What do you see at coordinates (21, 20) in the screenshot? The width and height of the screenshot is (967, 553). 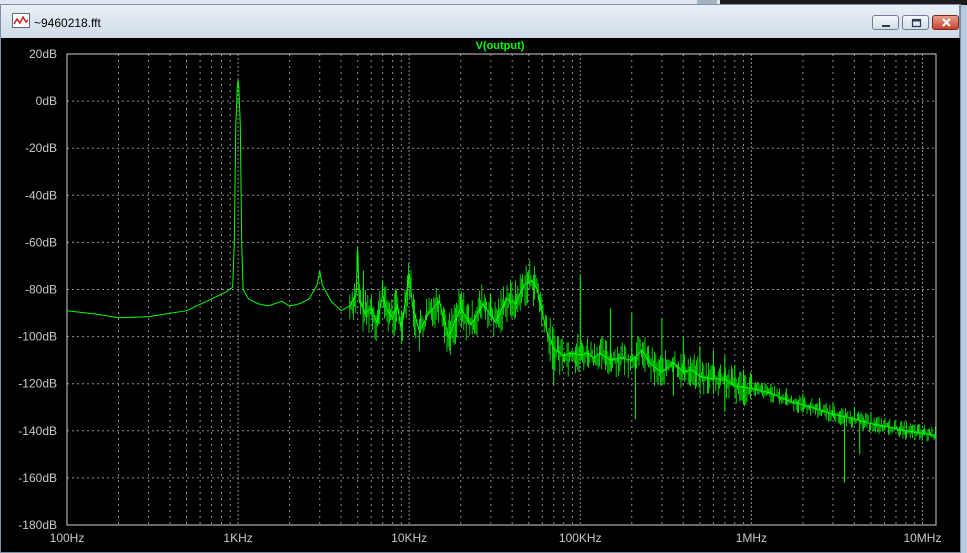 I see `waveform-icon` at bounding box center [21, 20].